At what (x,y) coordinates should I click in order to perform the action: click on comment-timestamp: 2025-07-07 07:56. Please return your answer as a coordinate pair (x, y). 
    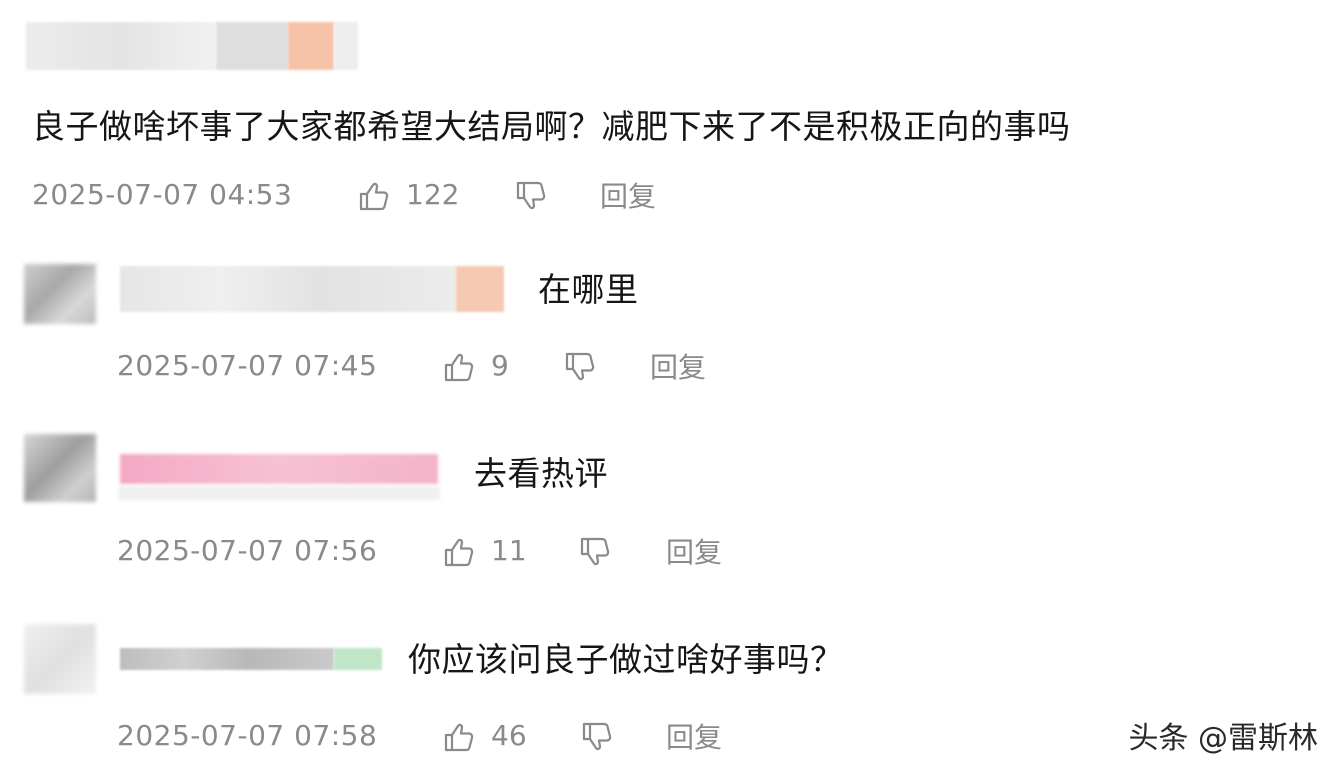
    Looking at the image, I should click on (247, 550).